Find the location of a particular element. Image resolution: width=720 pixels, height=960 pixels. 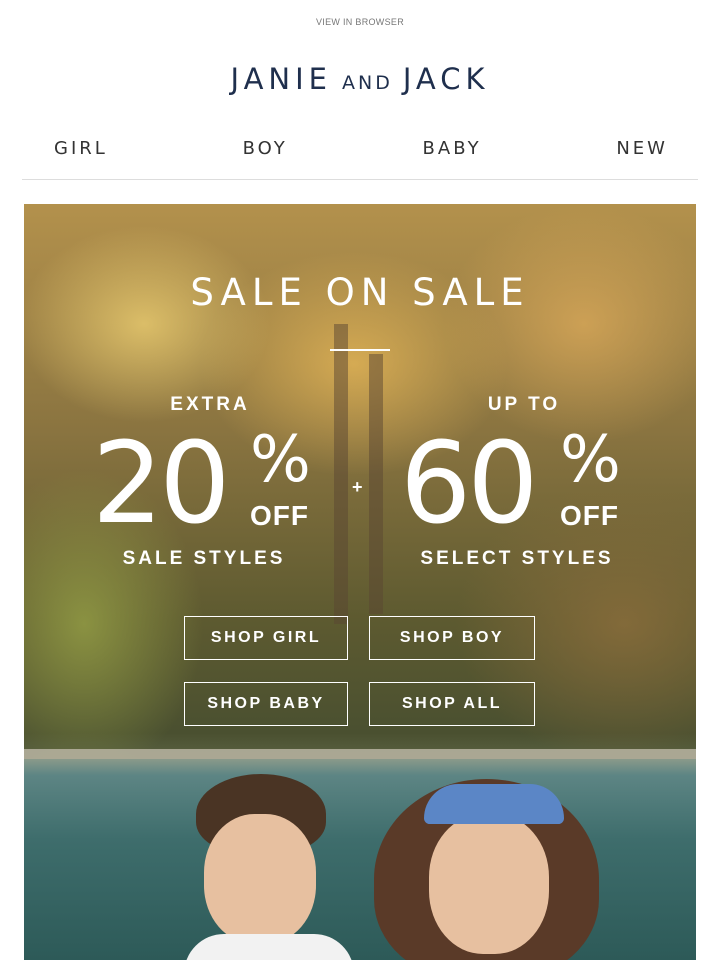

right-offer-off: OFF is located at coordinates (589, 515).